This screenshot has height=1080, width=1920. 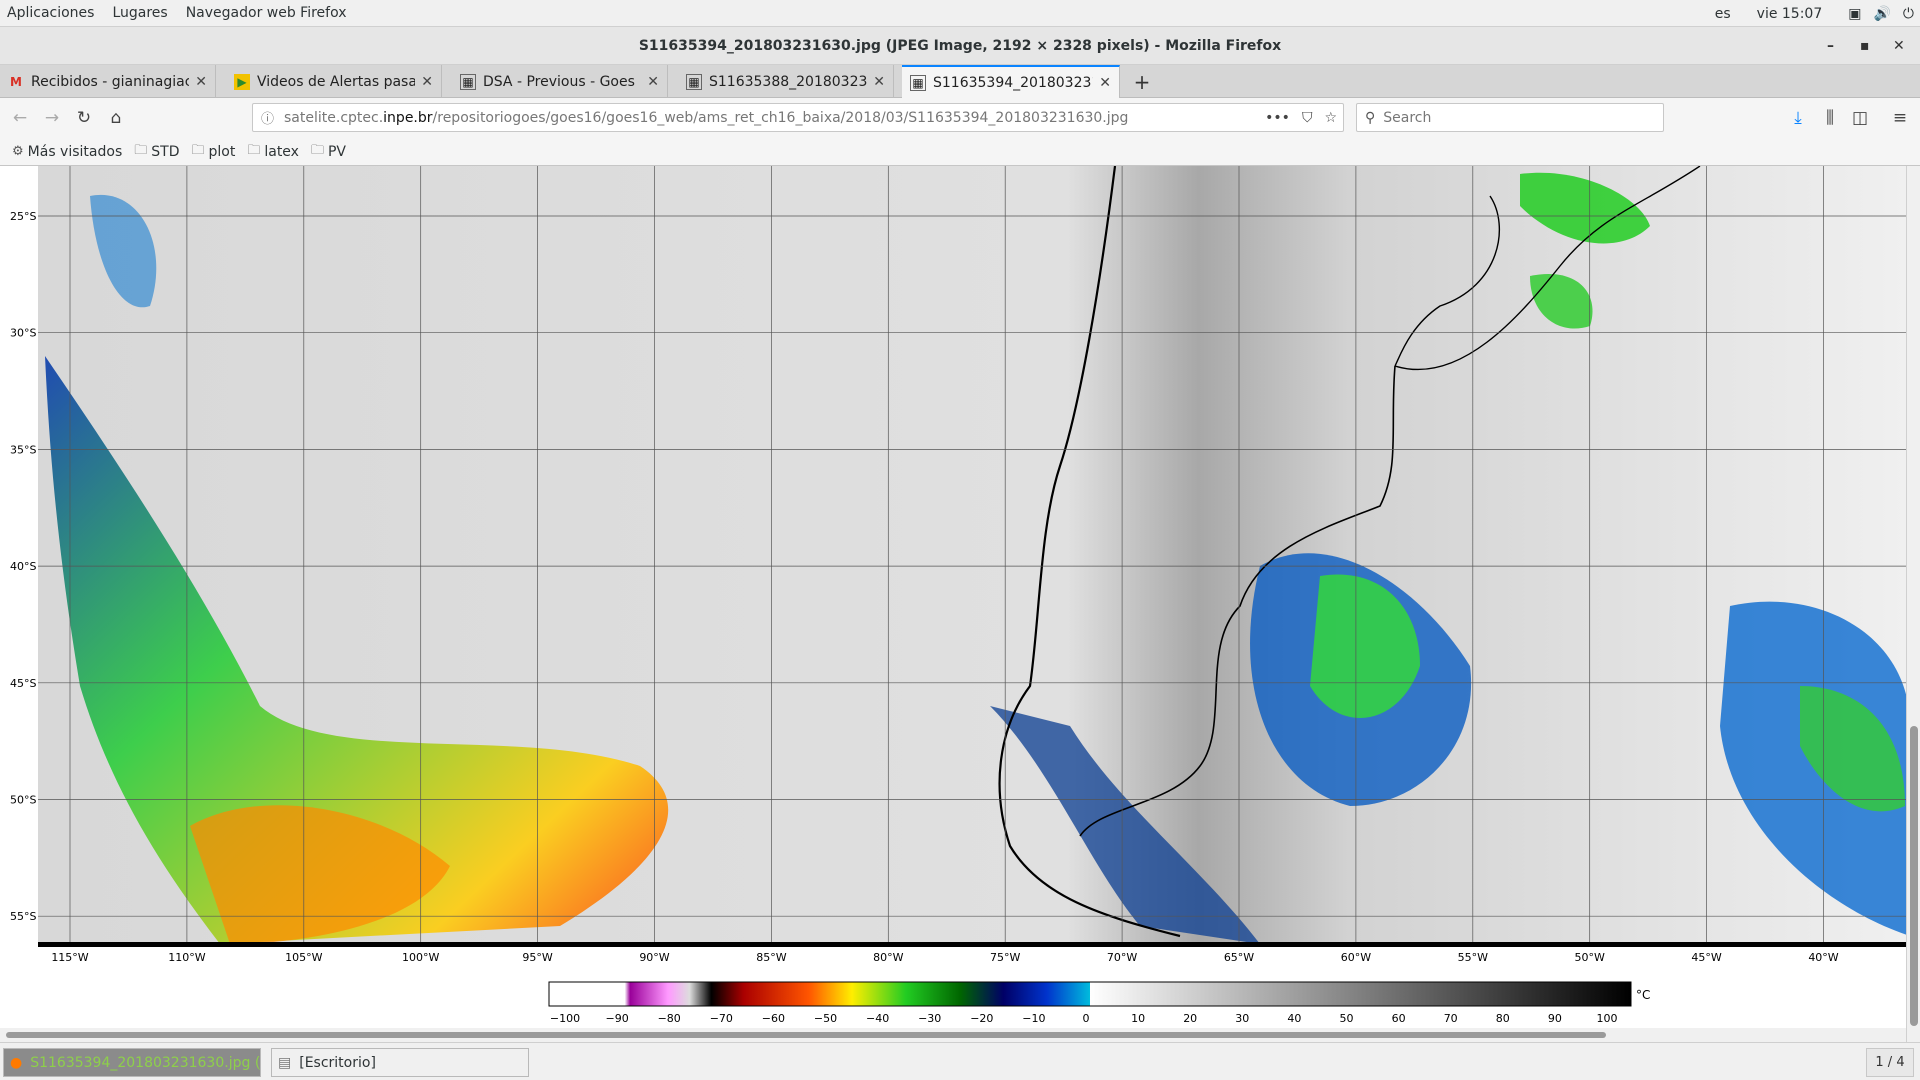 I want to click on colorbar-tick-label: 60, so click(x=1399, y=1018).